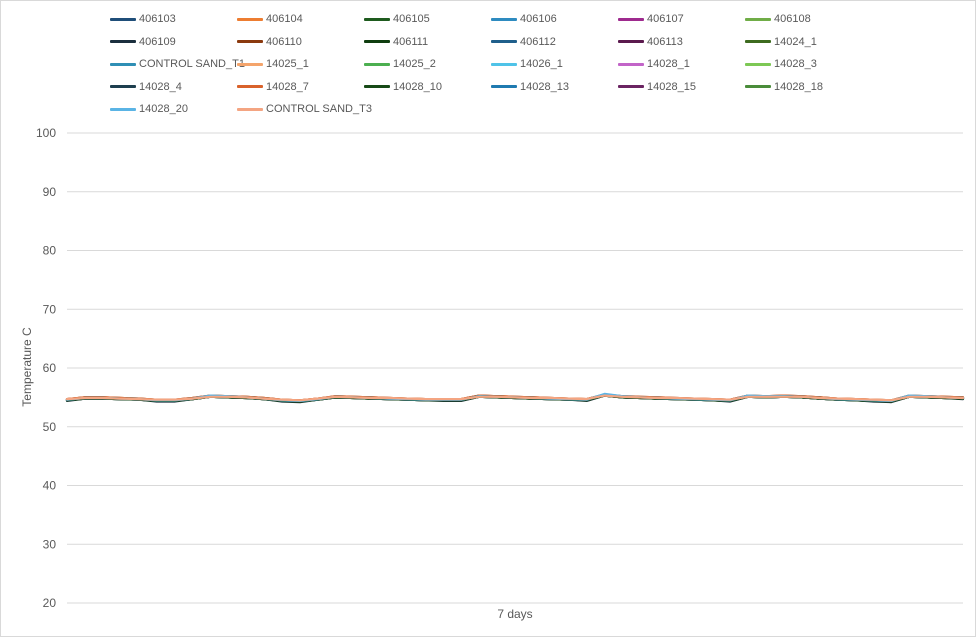  I want to click on y-tick-label: 100, so click(46, 133).